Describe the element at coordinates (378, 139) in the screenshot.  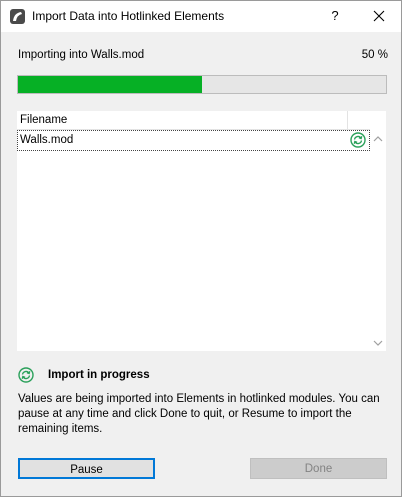
I see `scroll-up-icon` at that location.